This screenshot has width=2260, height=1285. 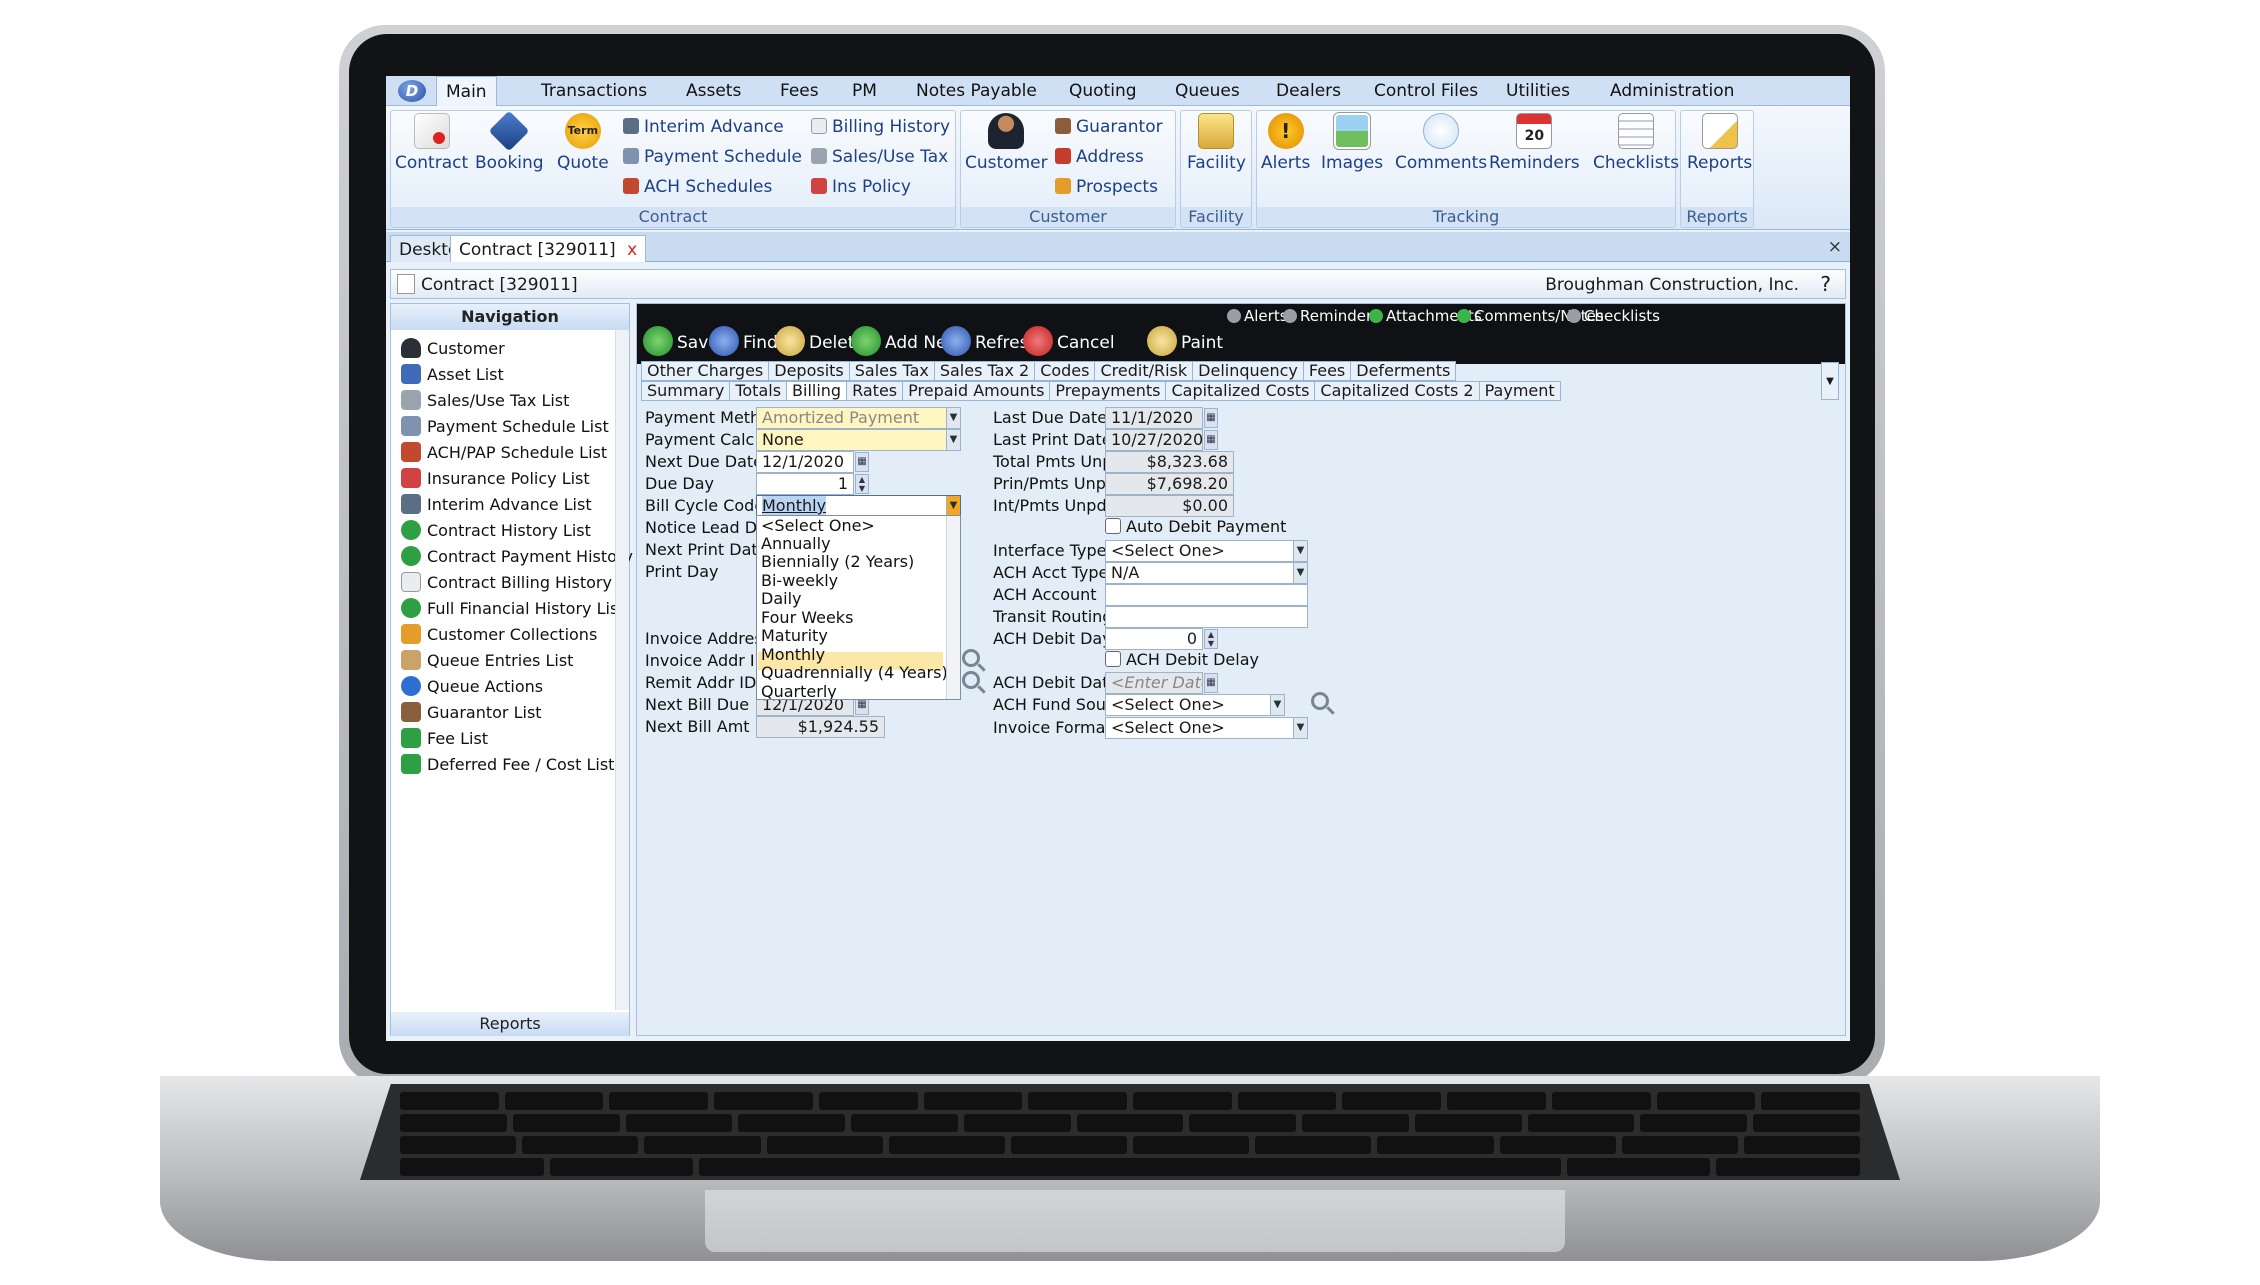 What do you see at coordinates (466, 91) in the screenshot?
I see `menu-main: Main` at bounding box center [466, 91].